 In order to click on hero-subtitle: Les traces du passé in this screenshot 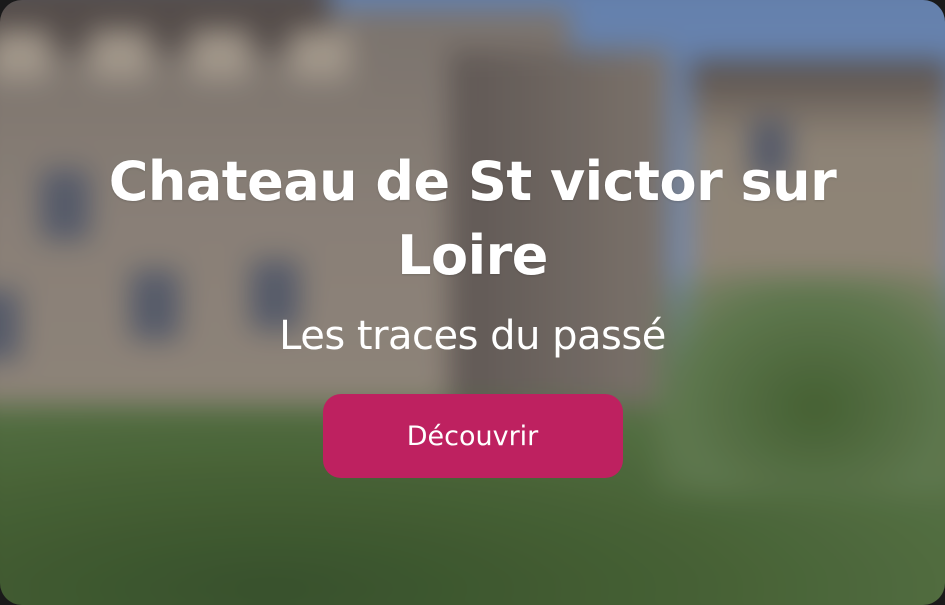, I will do `click(472, 336)`.